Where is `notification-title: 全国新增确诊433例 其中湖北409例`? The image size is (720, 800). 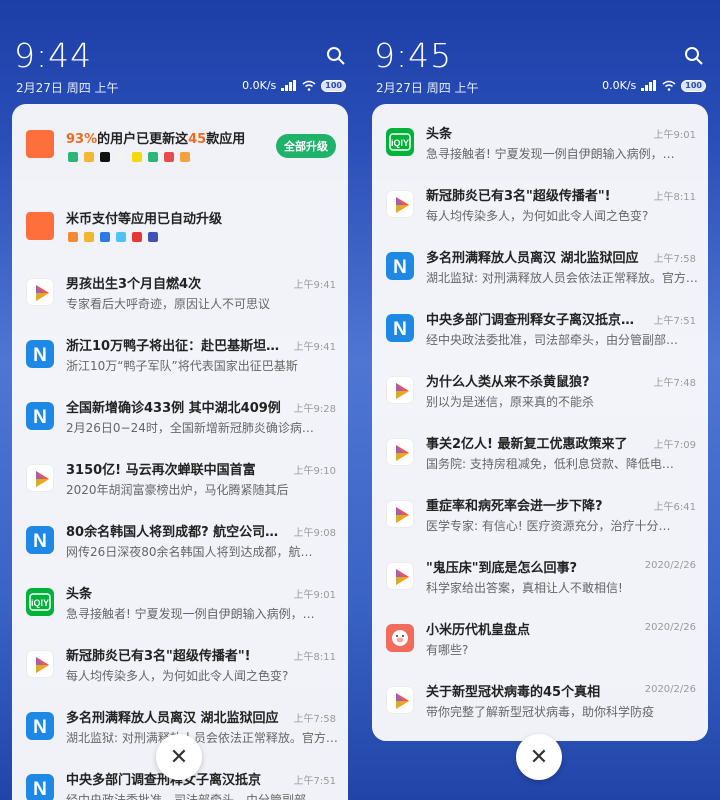
notification-title: 全国新增确诊433例 其中湖北409例 is located at coordinates (173, 408).